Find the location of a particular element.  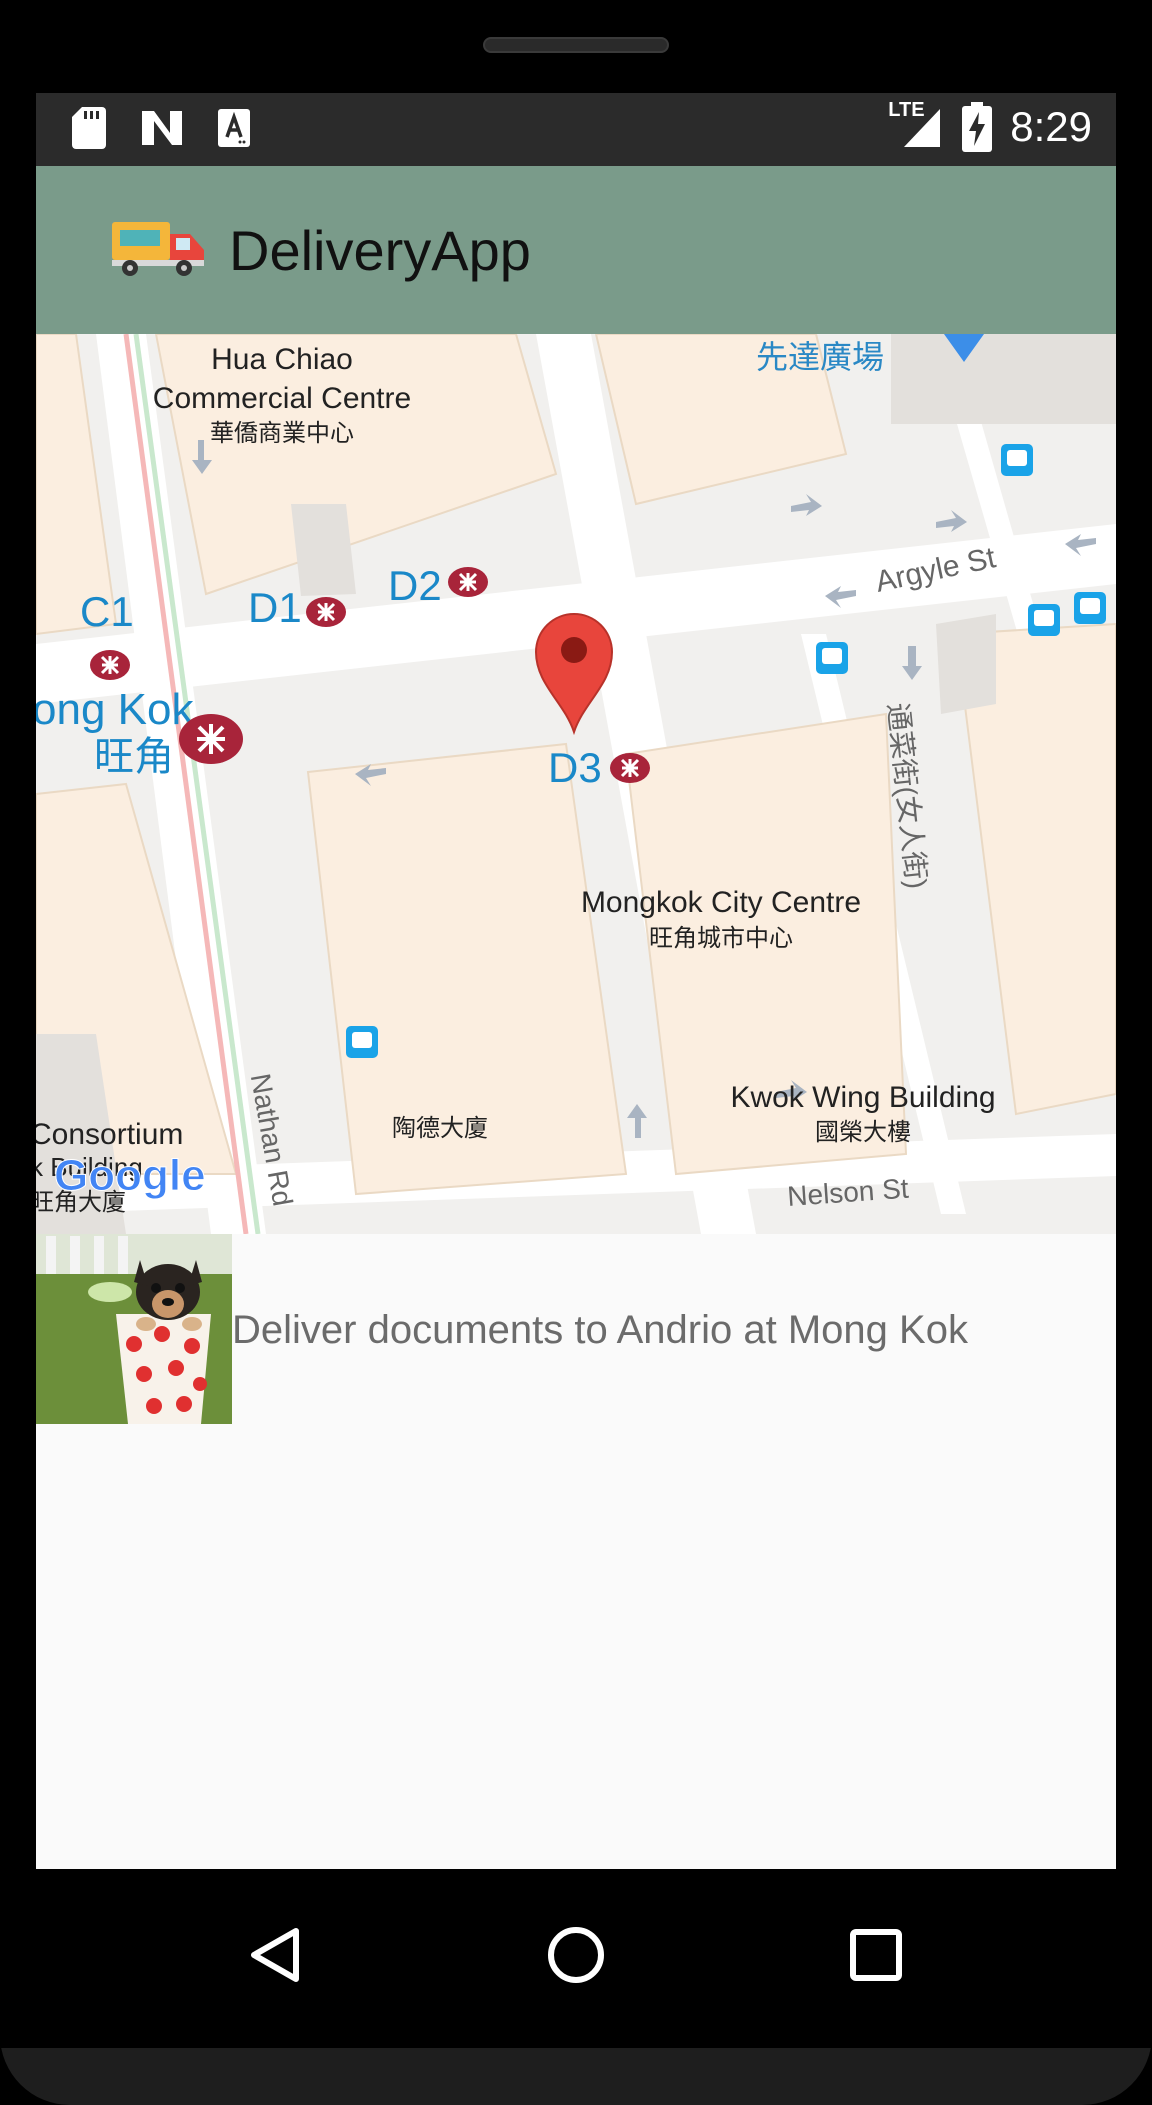

phone-bottom-edge is located at coordinates (576, 2076).